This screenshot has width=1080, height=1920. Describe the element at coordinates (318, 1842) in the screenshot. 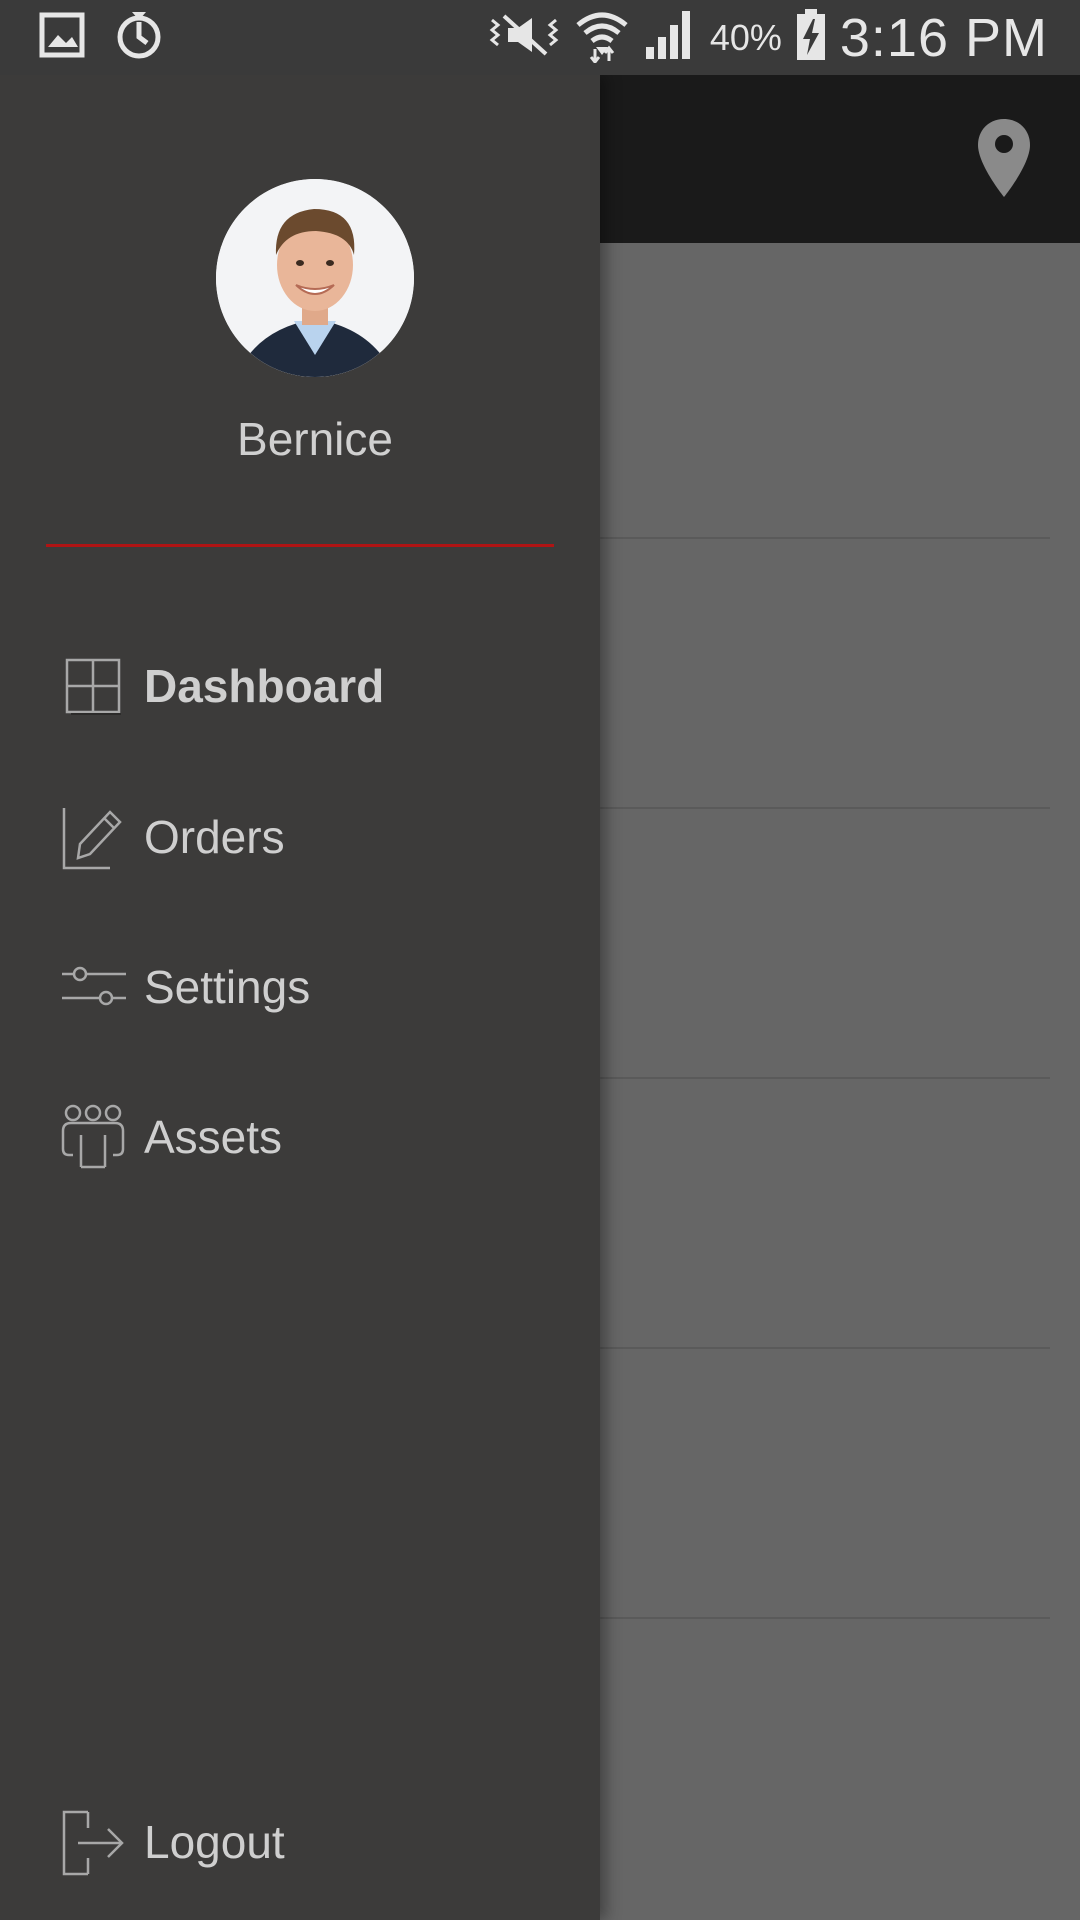

I see `logout-button: Logout` at that location.